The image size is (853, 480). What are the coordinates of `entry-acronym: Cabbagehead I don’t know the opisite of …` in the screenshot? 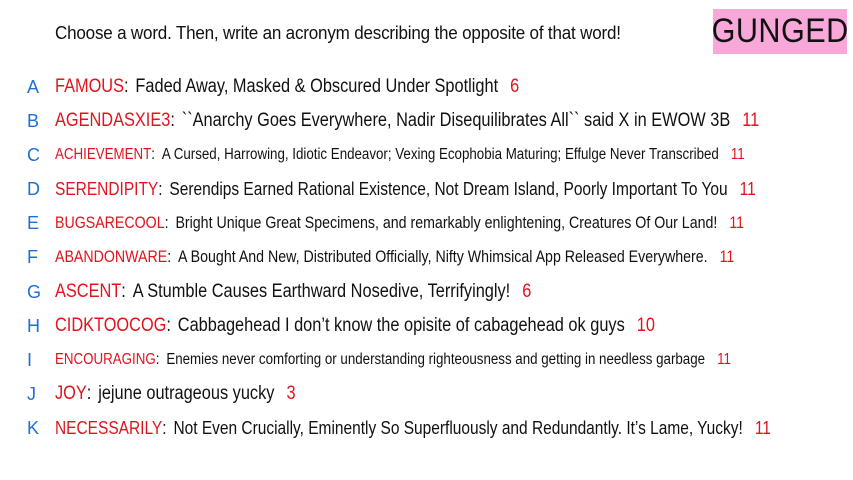 It's located at (401, 325).